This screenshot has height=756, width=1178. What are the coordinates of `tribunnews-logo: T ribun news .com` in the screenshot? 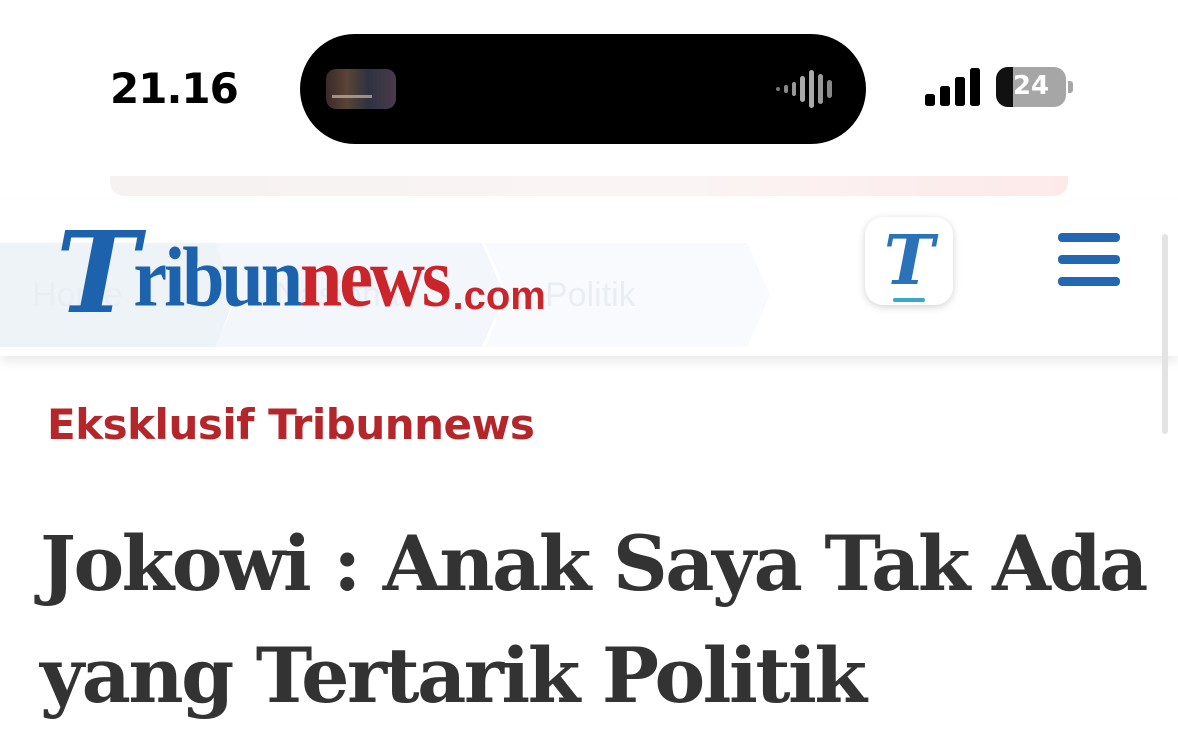 It's located at (301, 270).